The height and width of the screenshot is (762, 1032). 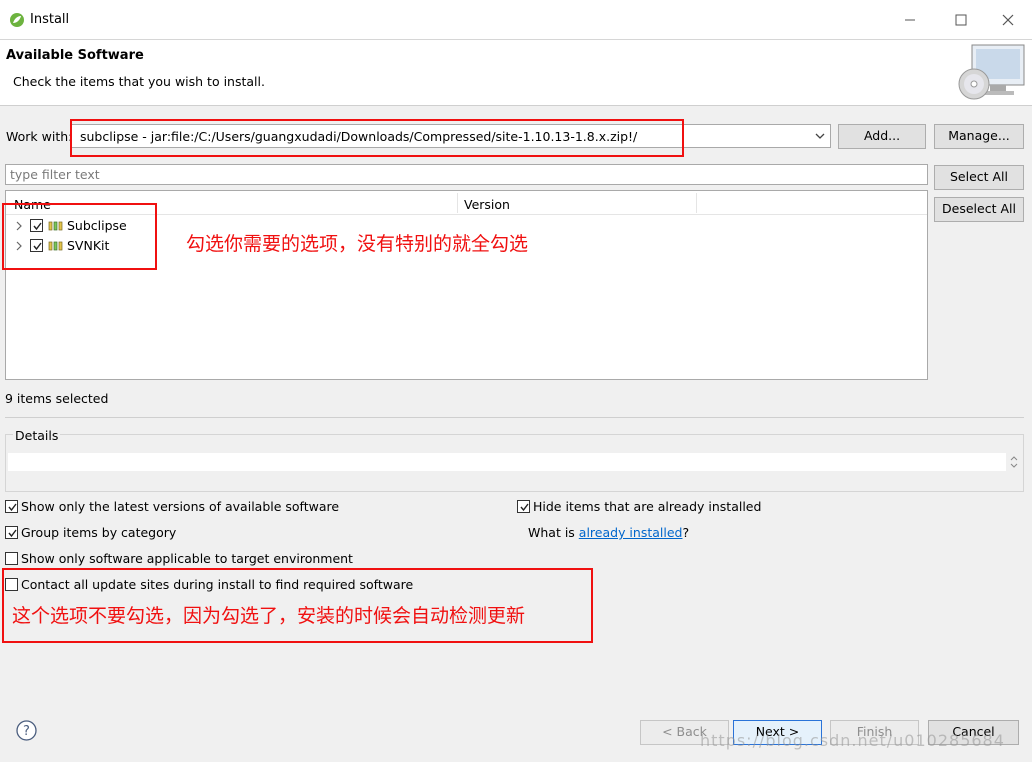 I want to click on annotation-box-work-with, so click(x=377, y=138).